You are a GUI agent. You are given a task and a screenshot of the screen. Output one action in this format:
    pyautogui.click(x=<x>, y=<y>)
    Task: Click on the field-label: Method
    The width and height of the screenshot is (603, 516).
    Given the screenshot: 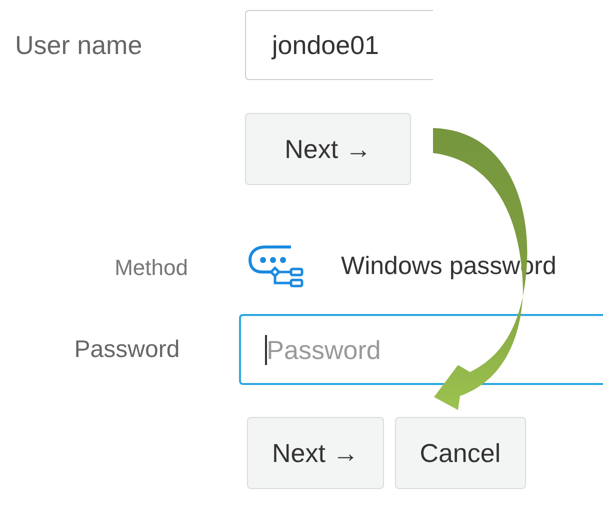 What is the action you would take?
    pyautogui.click(x=151, y=267)
    